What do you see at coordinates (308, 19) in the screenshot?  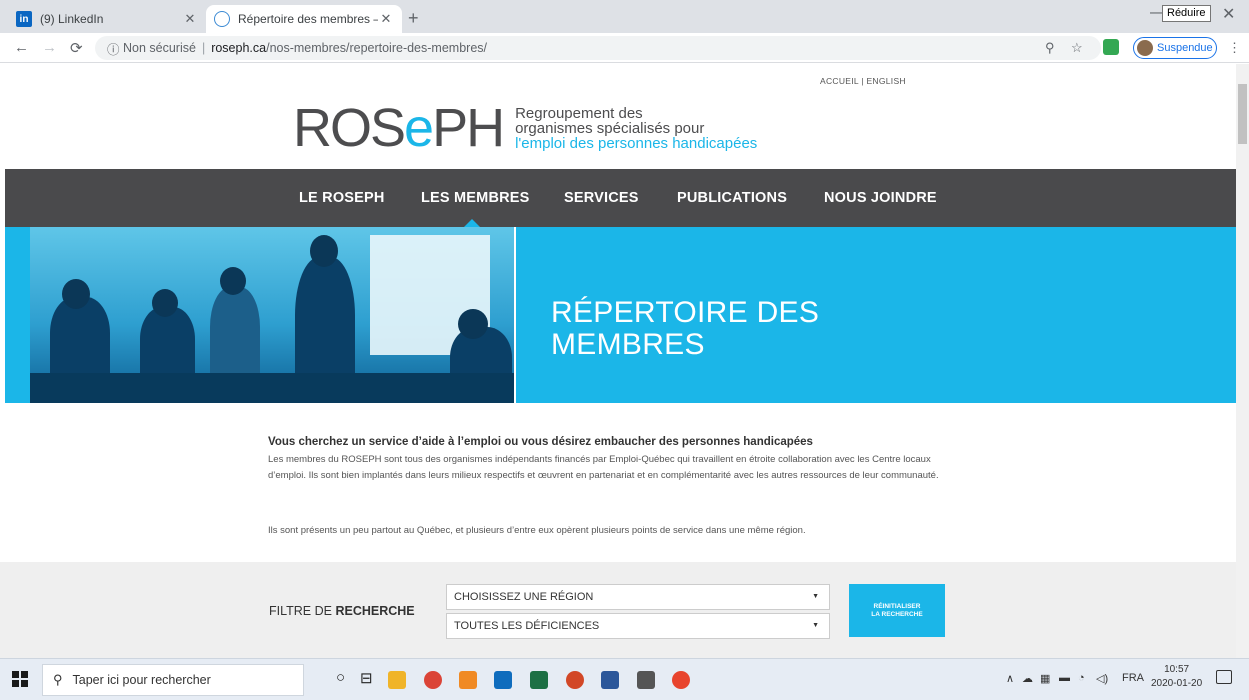 I see `tab-title: Répertoire des membres – ROSEPH` at bounding box center [308, 19].